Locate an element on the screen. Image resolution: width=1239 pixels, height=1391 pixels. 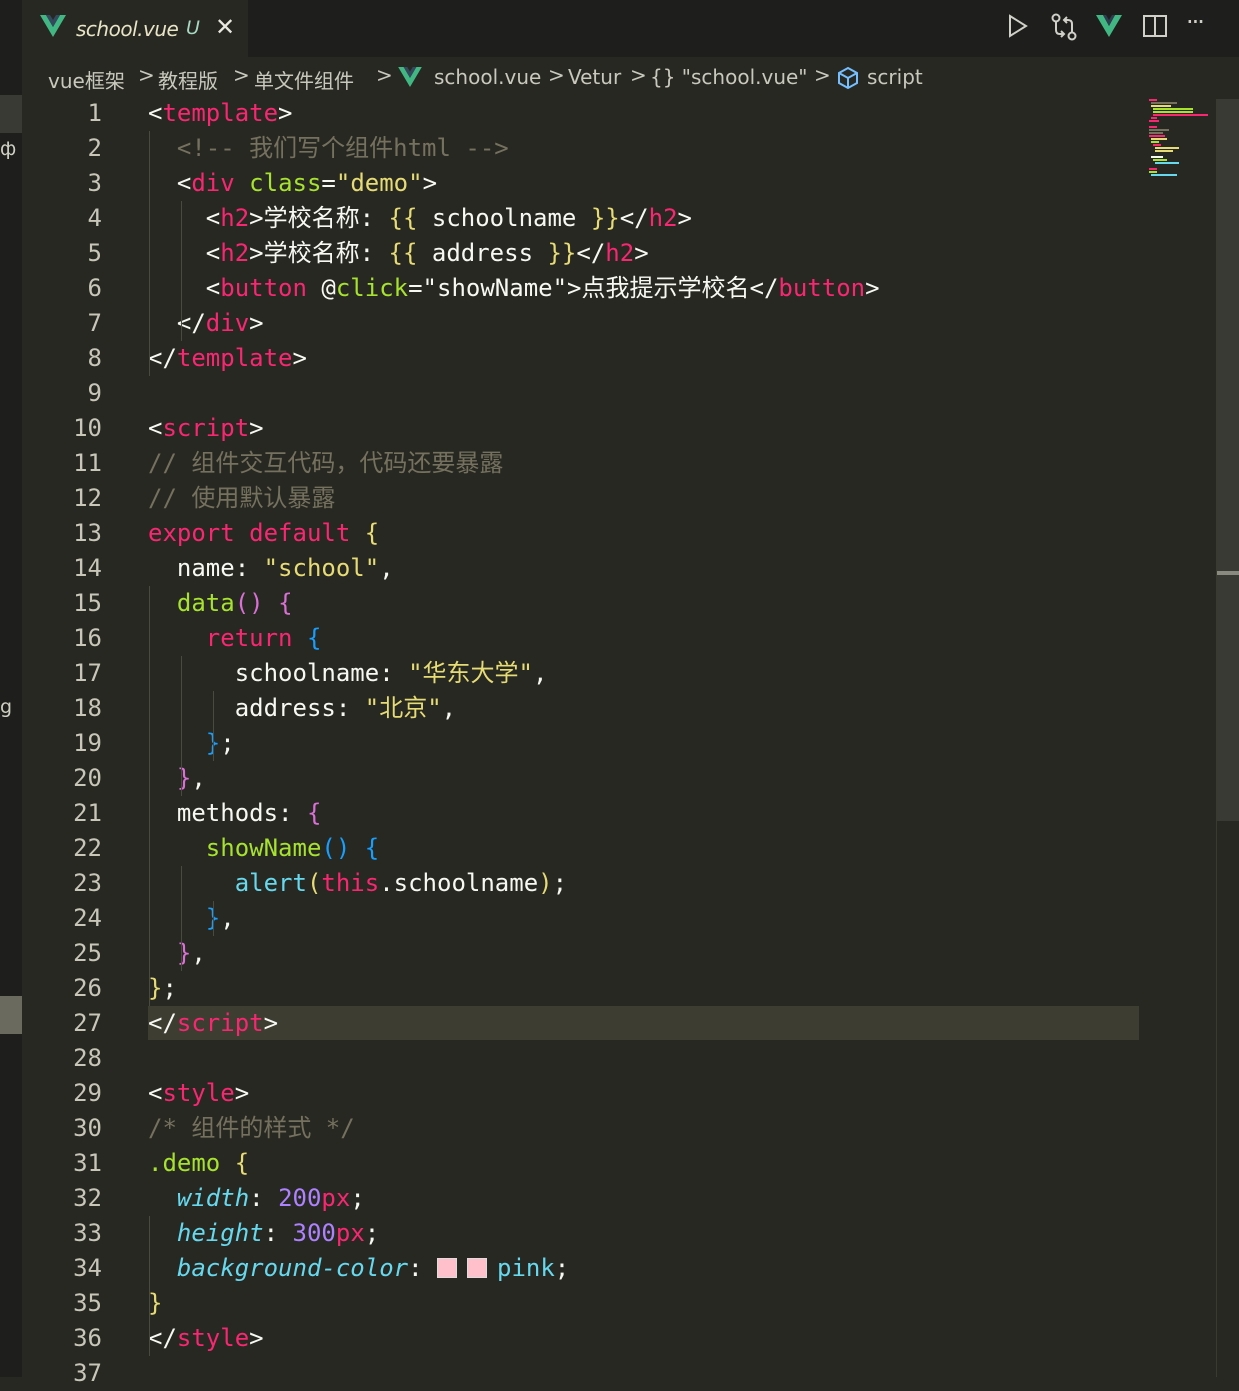
code-line: 26}; is located at coordinates (587, 988).